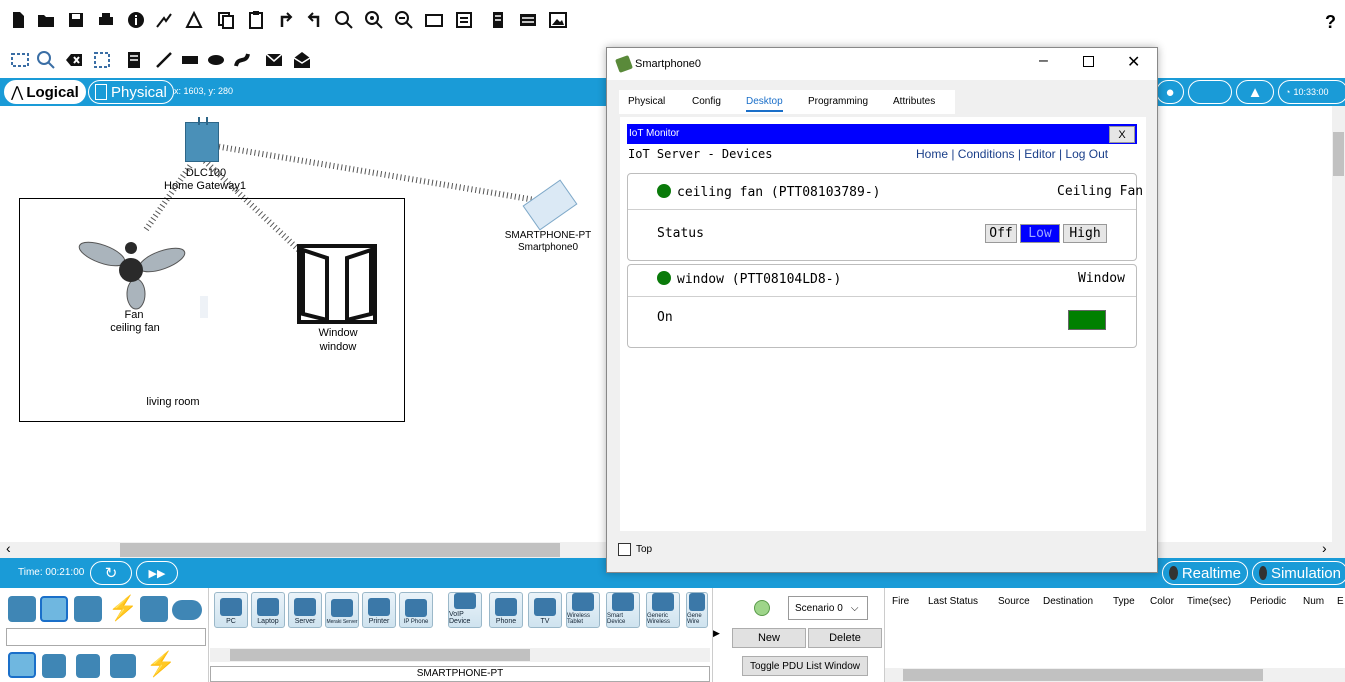  I want to click on redo-icon, so click(314, 20).